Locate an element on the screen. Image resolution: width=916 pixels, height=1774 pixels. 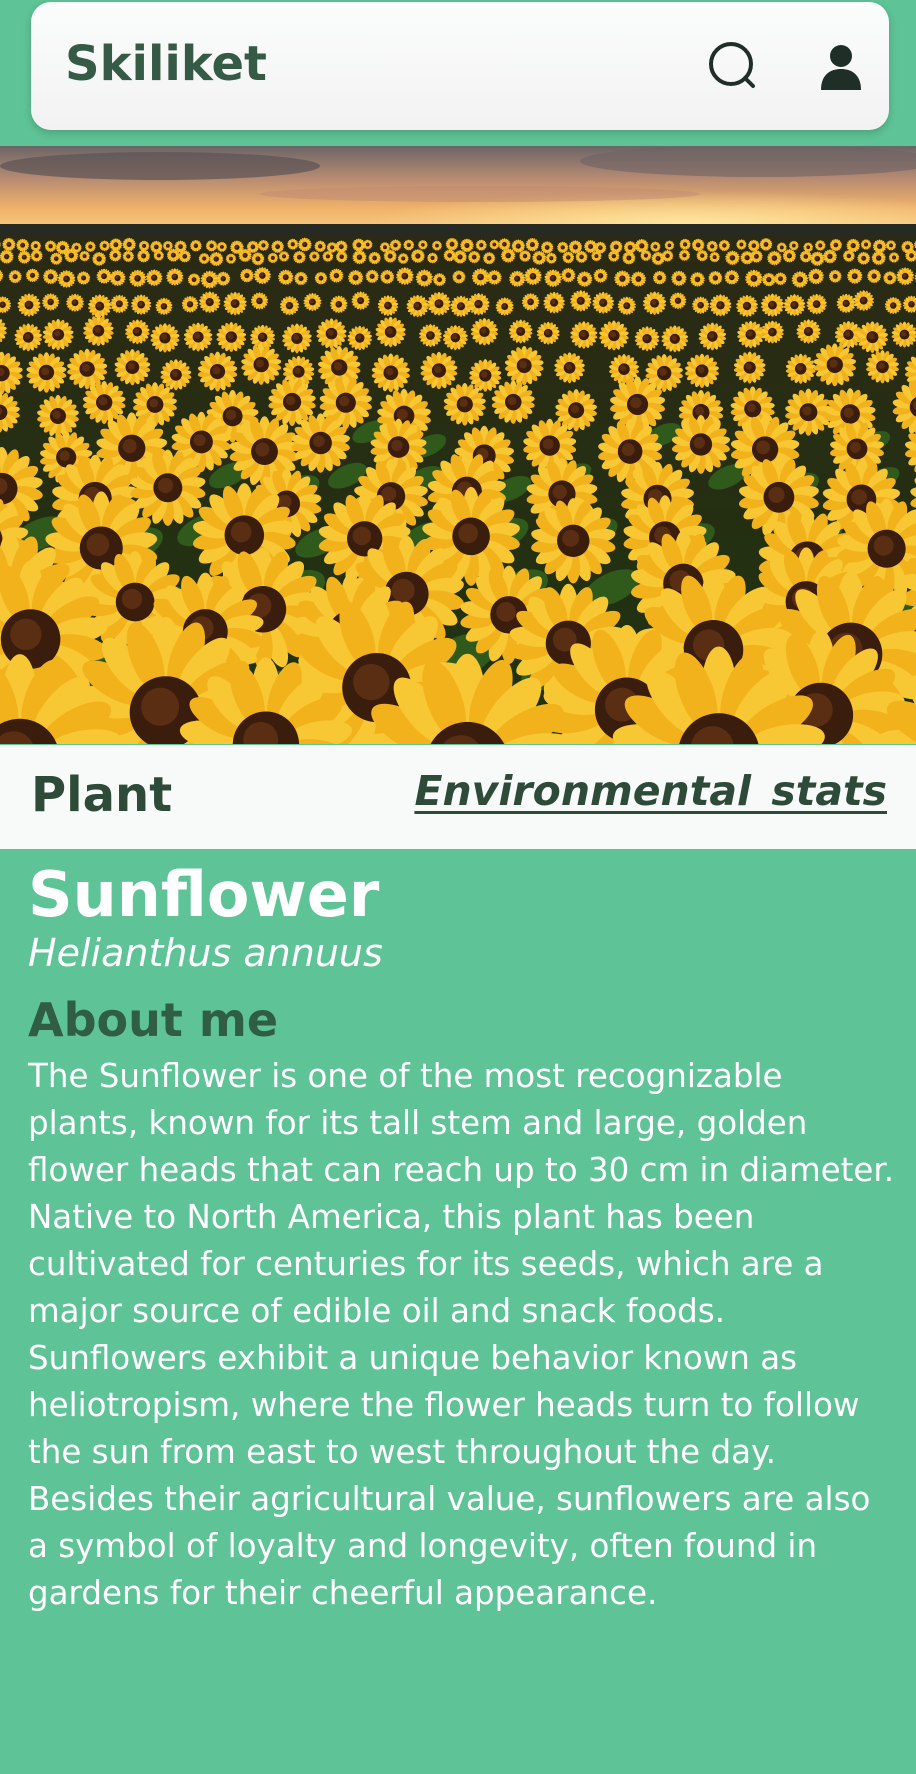
section-tabs: Plant Environmental stats is located at coordinates (458, 797).